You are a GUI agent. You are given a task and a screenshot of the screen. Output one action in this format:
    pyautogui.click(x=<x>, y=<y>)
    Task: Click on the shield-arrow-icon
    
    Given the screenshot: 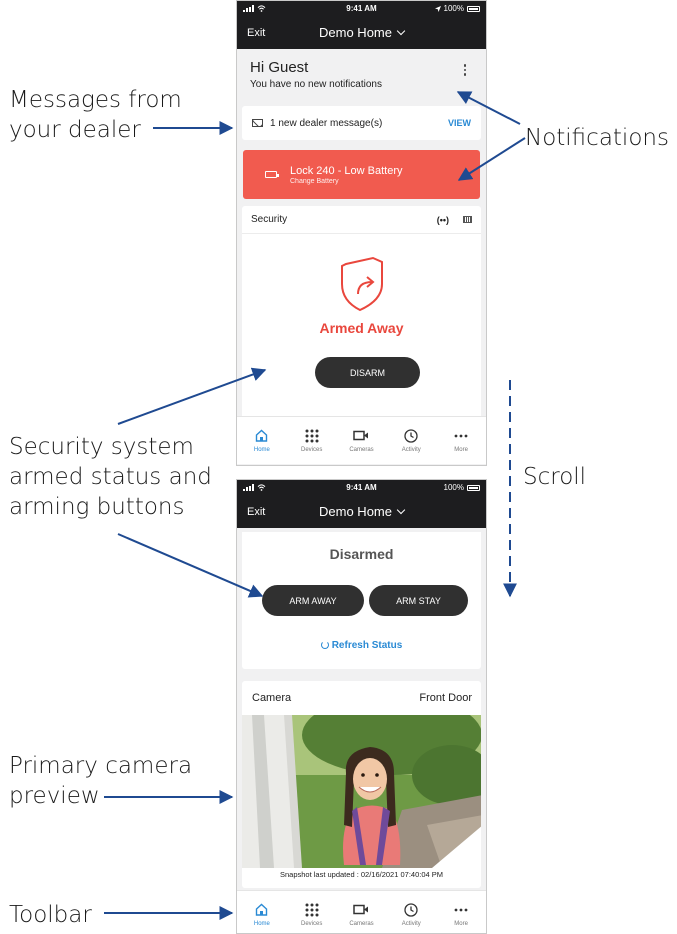 What is the action you would take?
    pyautogui.click(x=362, y=284)
    